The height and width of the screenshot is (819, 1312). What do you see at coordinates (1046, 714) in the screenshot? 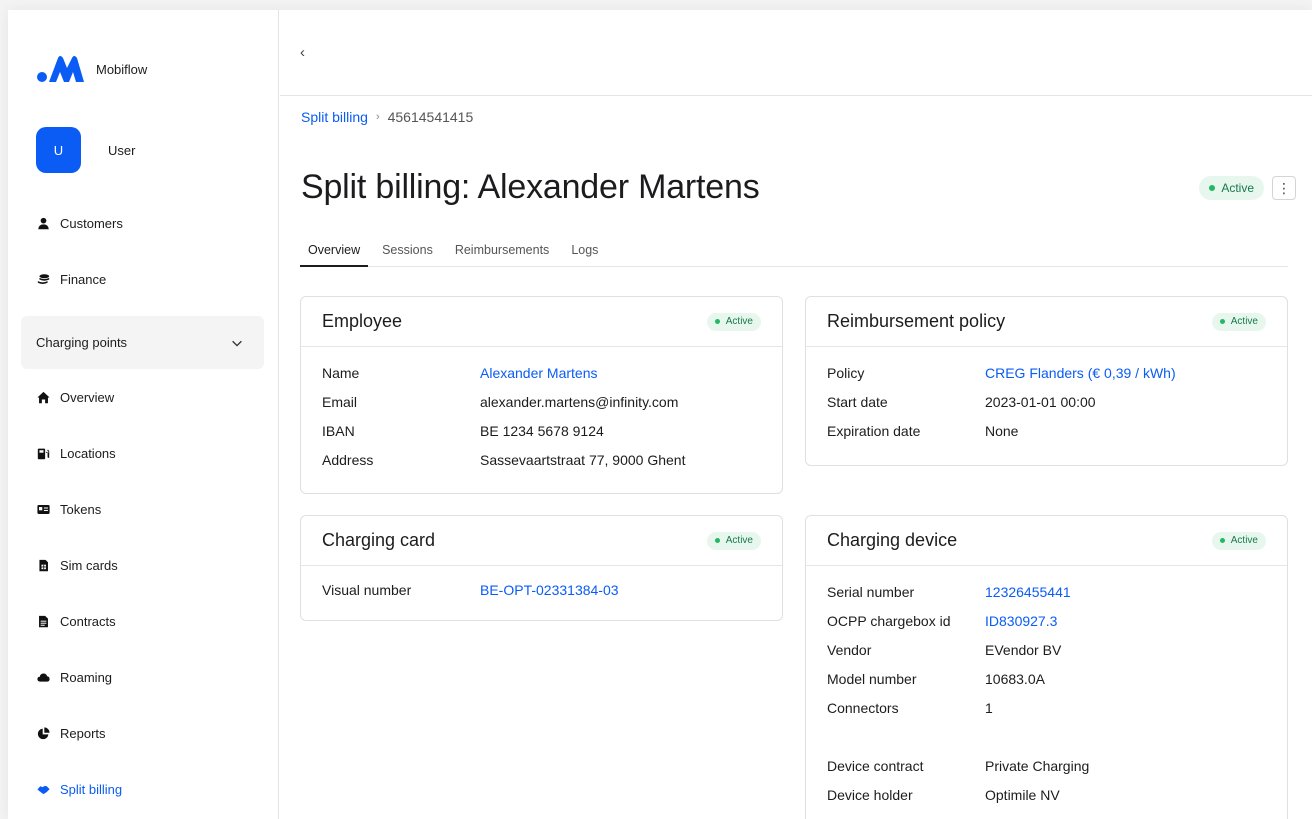
I see `field-row-connectors: Connectors 1` at bounding box center [1046, 714].